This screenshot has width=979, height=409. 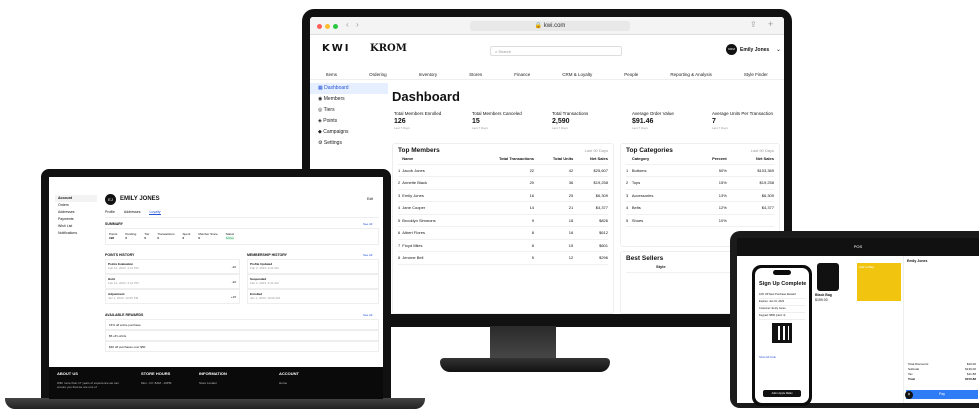 What do you see at coordinates (426, 96) in the screenshot?
I see `page-title: Dashboard` at bounding box center [426, 96].